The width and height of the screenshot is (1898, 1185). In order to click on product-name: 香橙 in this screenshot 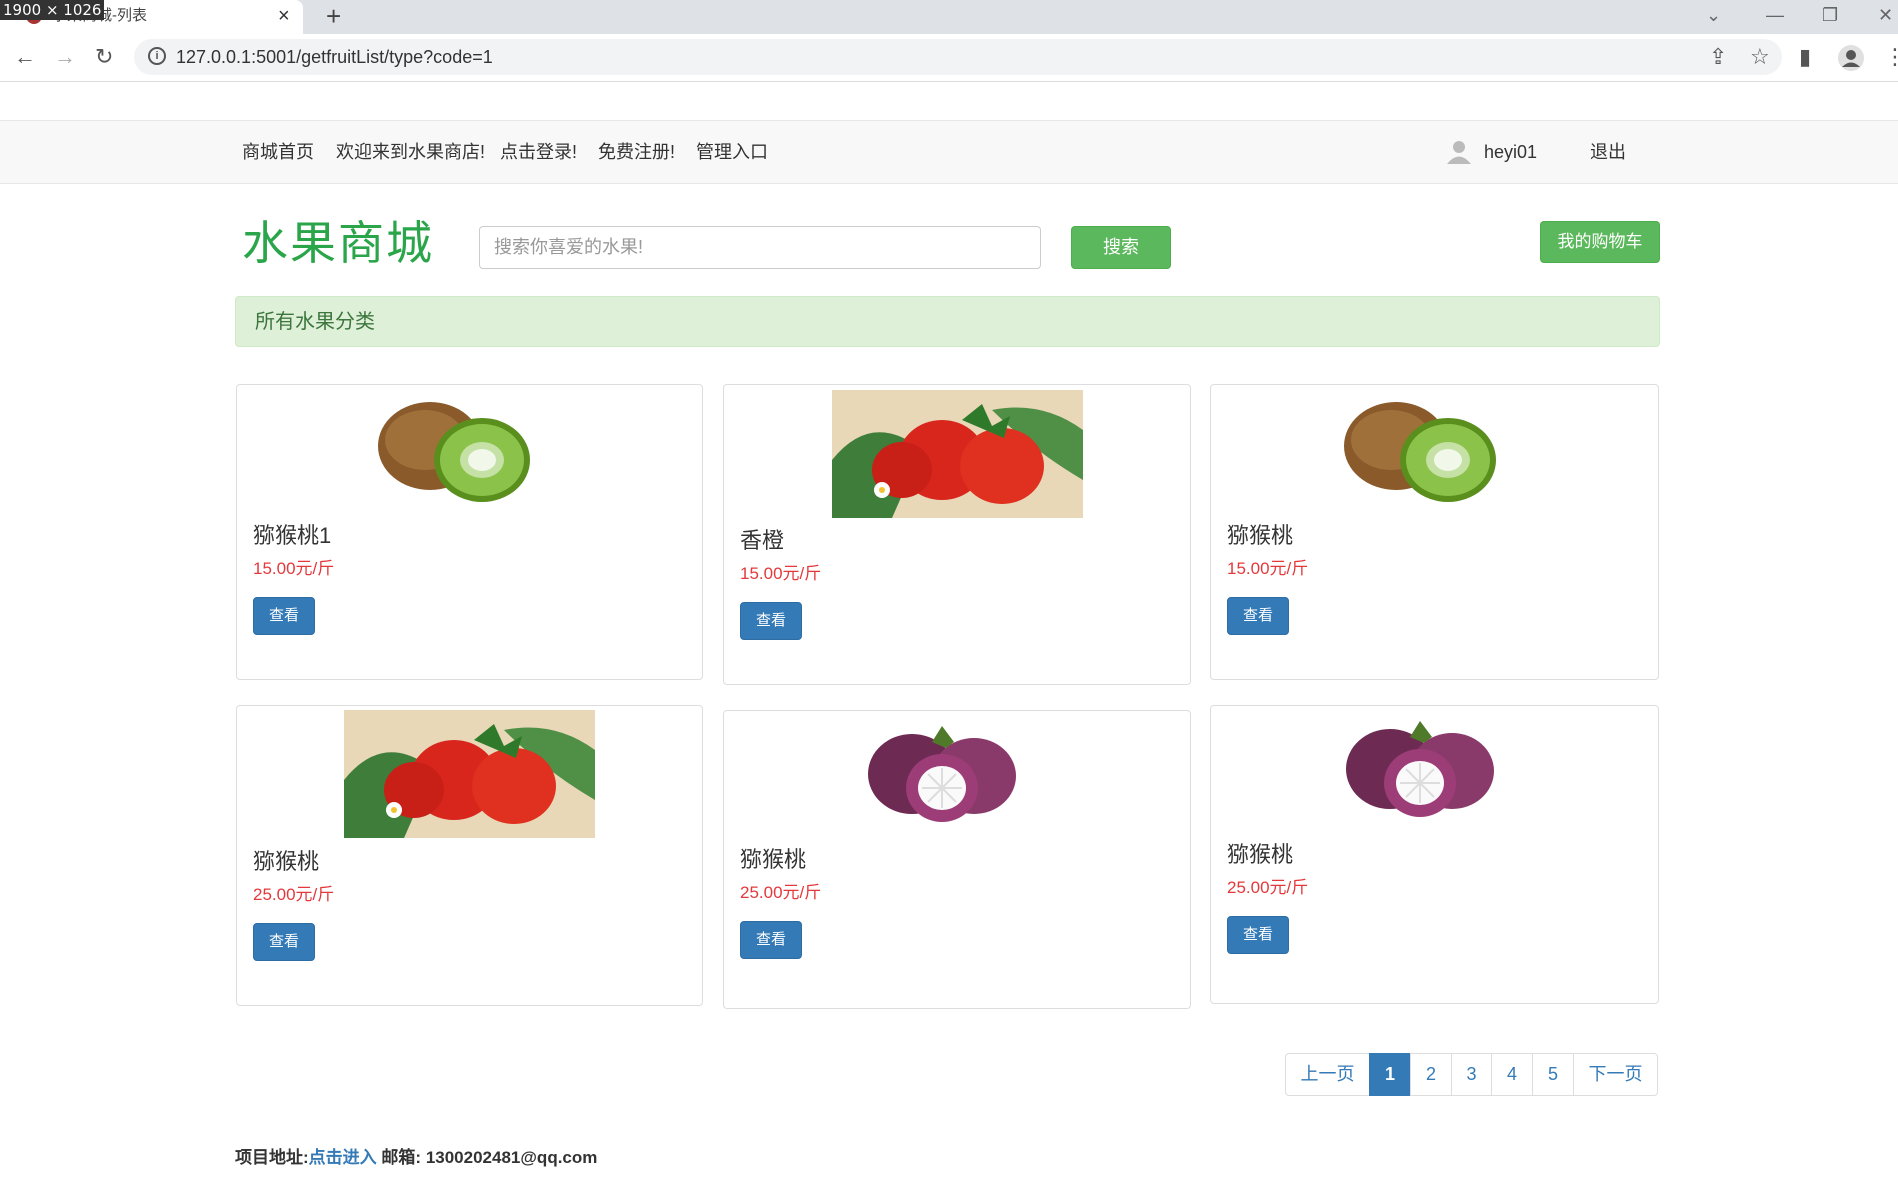, I will do `click(762, 540)`.